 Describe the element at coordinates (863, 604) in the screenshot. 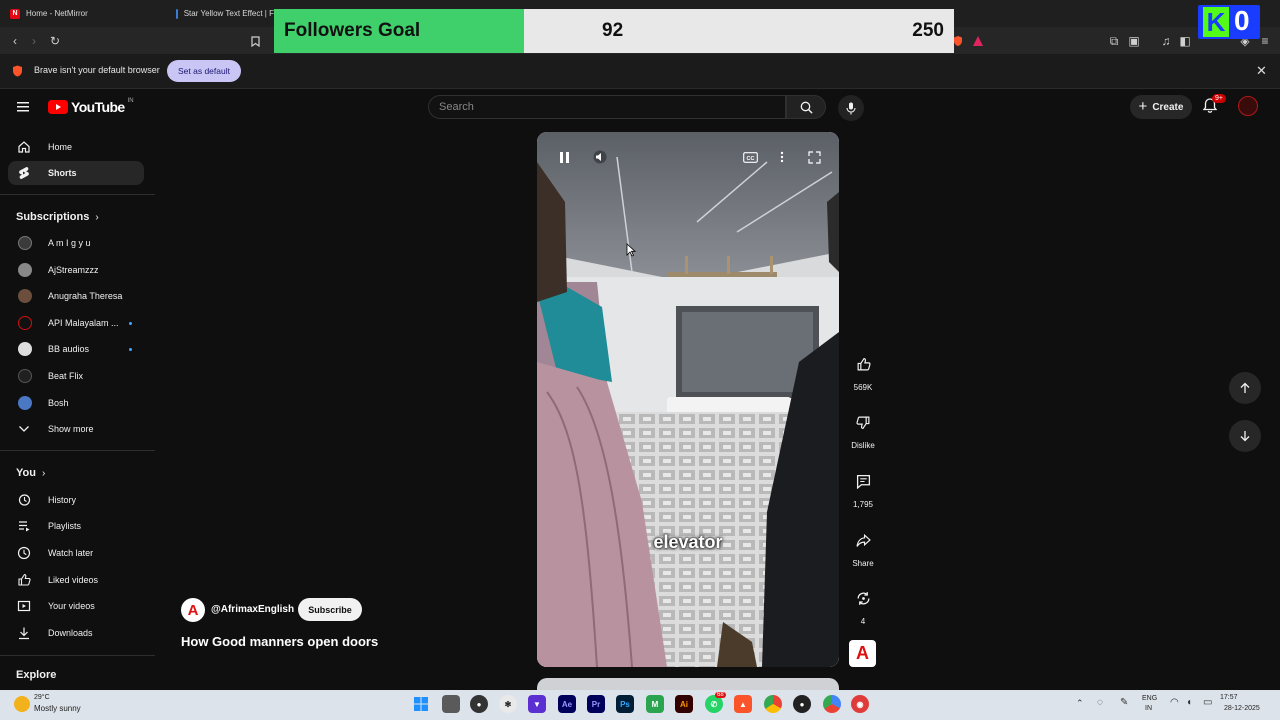

I see `remix-button: 4` at that location.